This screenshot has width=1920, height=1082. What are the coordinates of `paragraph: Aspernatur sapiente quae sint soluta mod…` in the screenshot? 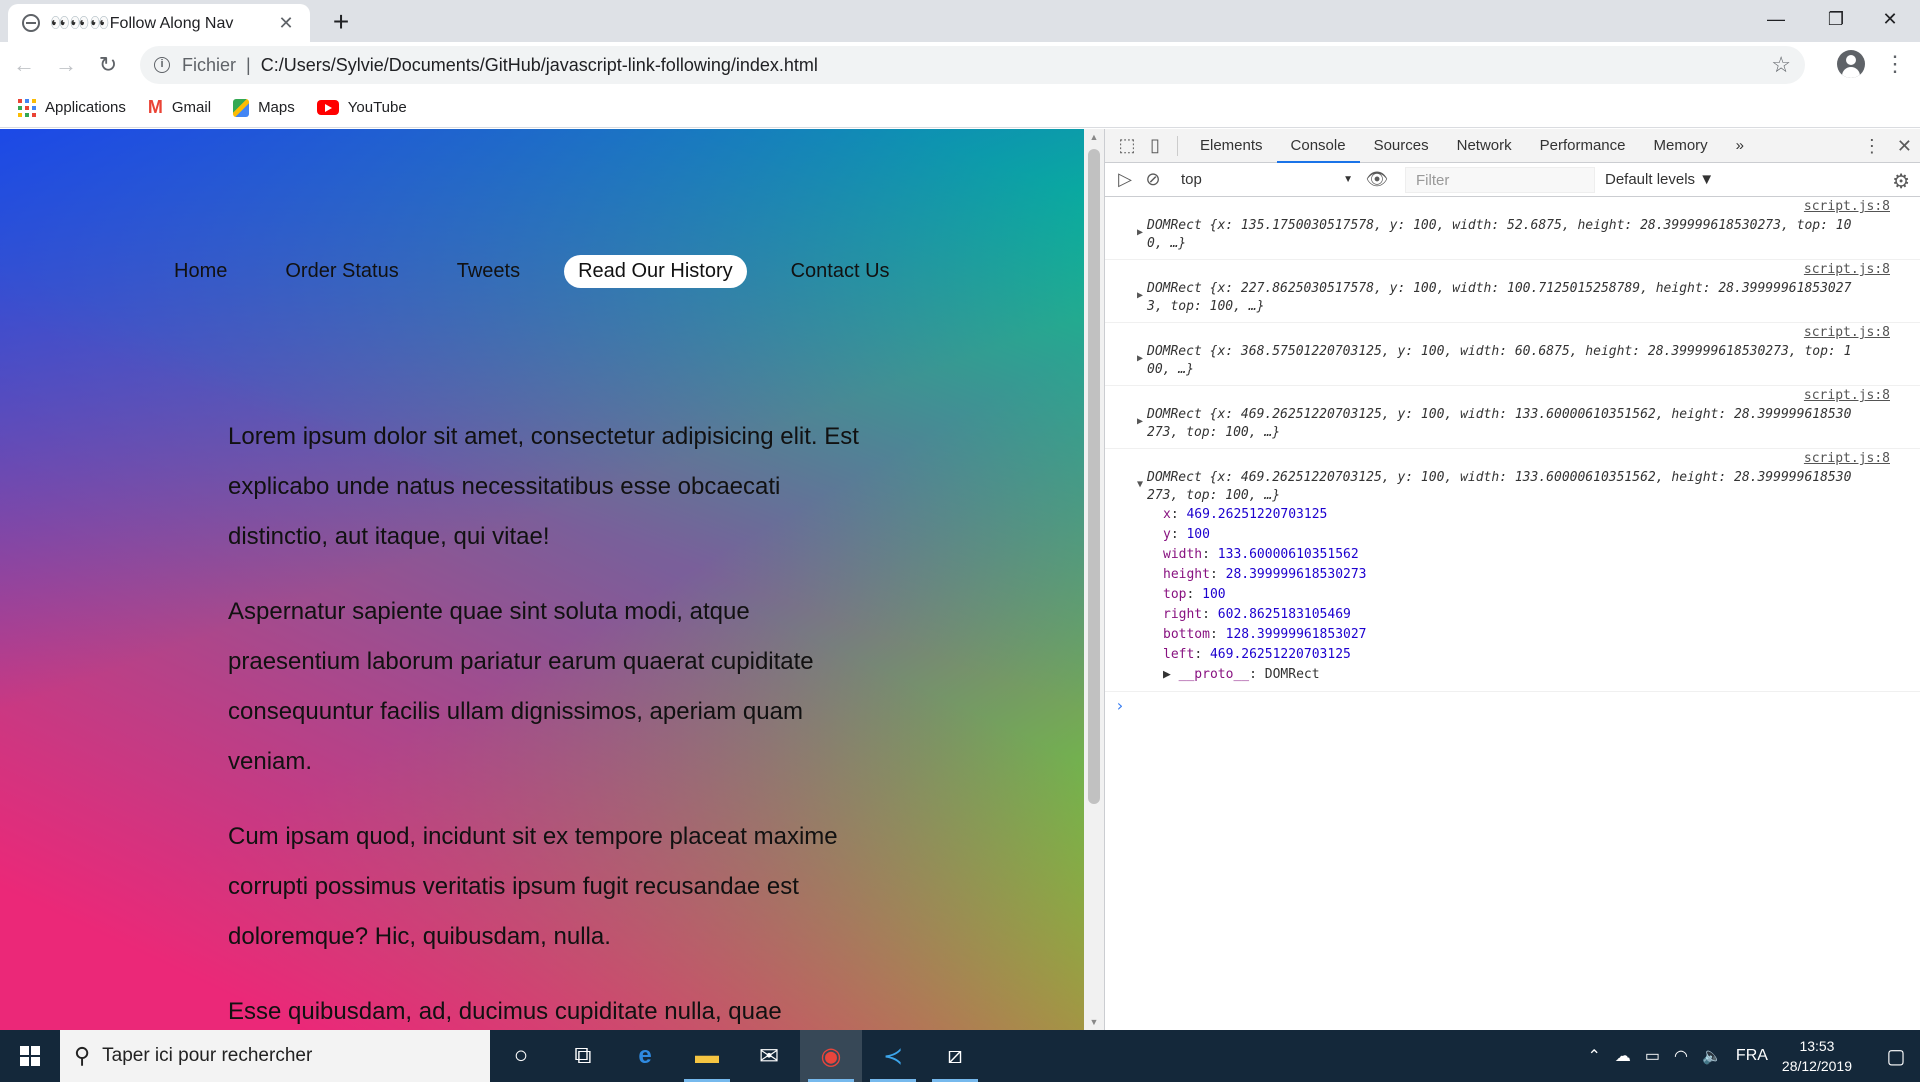 It's located at (521, 686).